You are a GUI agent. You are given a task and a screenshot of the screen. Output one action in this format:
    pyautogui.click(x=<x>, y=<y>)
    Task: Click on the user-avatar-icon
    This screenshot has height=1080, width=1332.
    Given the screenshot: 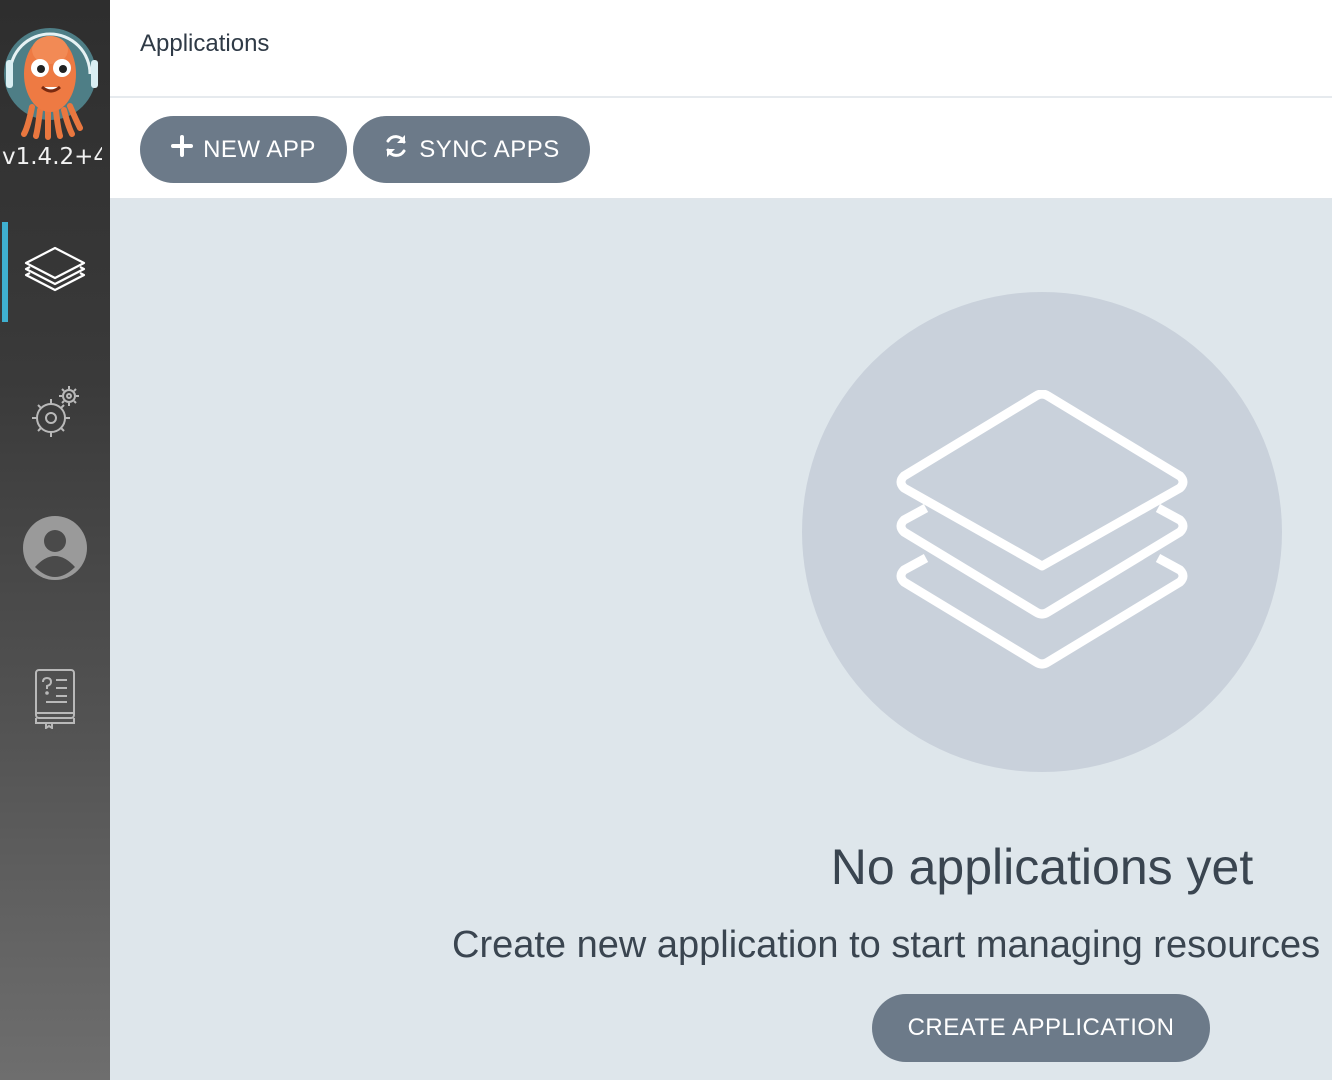 What is the action you would take?
    pyautogui.click(x=55, y=550)
    